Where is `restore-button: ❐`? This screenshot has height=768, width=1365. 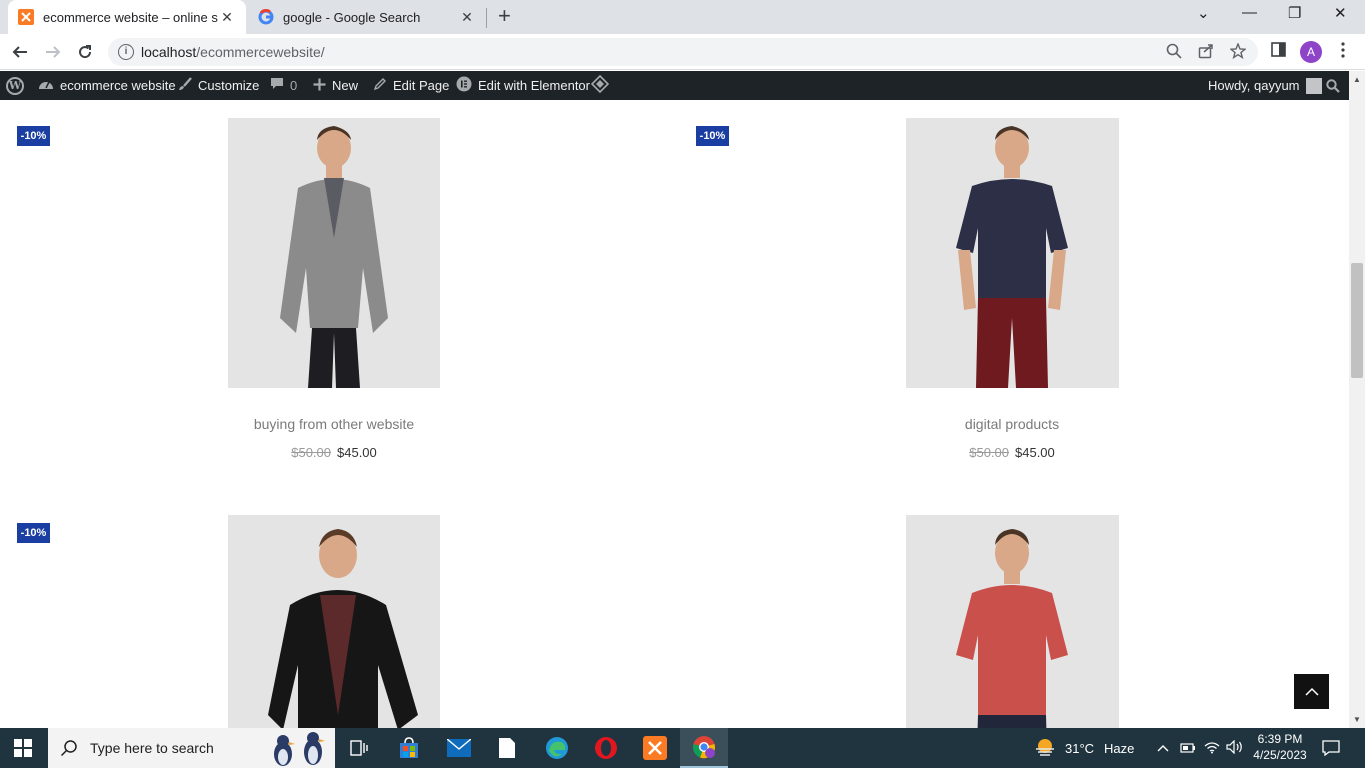 restore-button: ❐ is located at coordinates (1294, 13).